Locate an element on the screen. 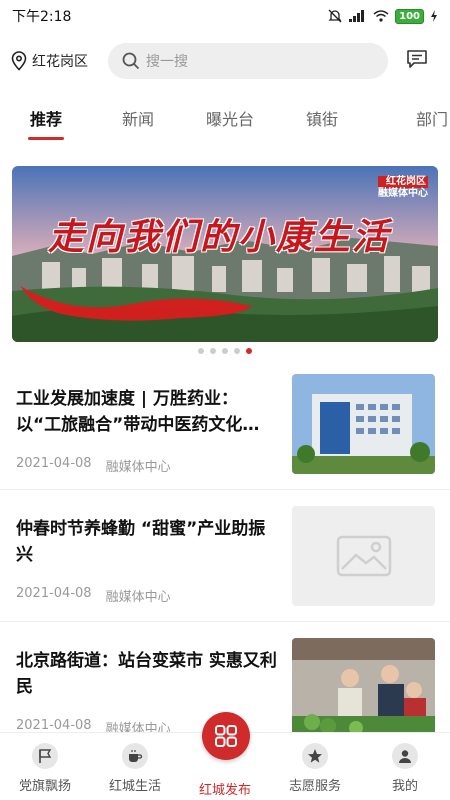  coffee-icon is located at coordinates (135, 756).